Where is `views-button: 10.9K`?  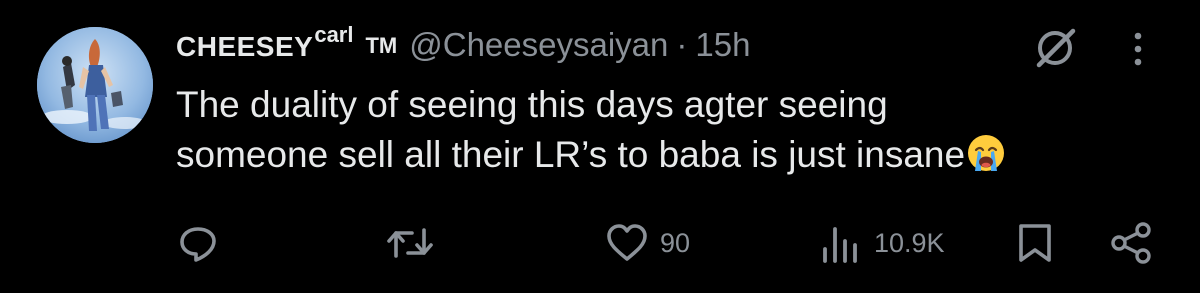
views-button: 10.9K is located at coordinates (881, 243).